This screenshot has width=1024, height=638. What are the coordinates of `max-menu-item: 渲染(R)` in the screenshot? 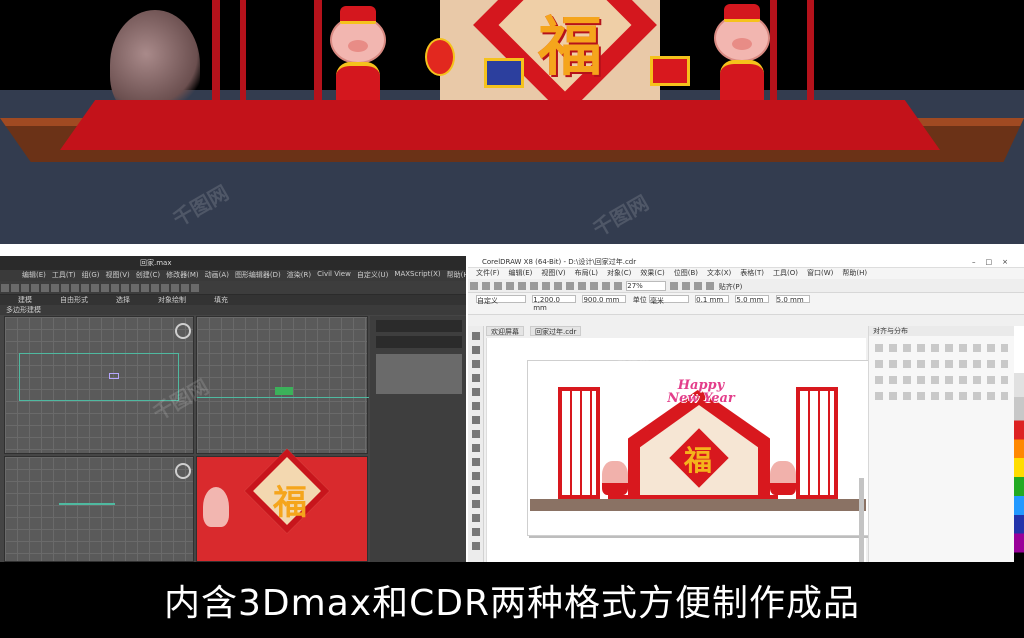 It's located at (299, 275).